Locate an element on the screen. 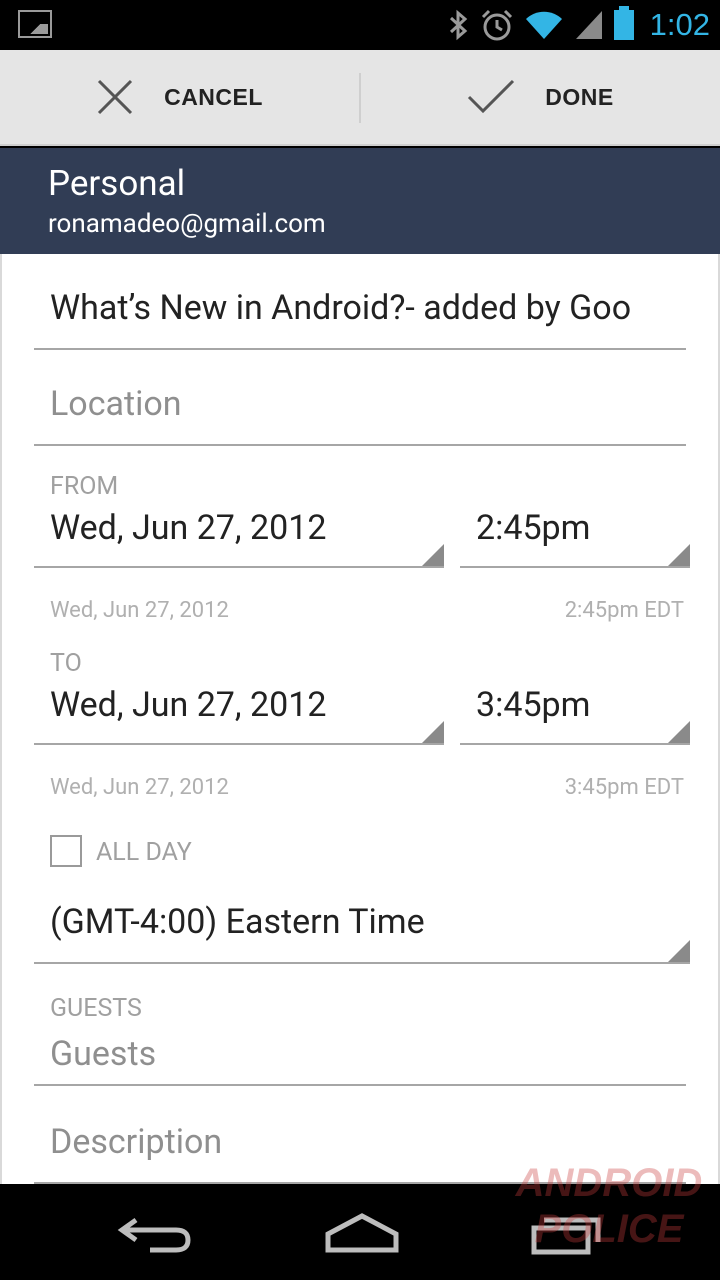 Image resolution: width=720 pixels, height=1280 pixels. from-home-date: Wed, Jun 27, 2012 is located at coordinates (139, 610).